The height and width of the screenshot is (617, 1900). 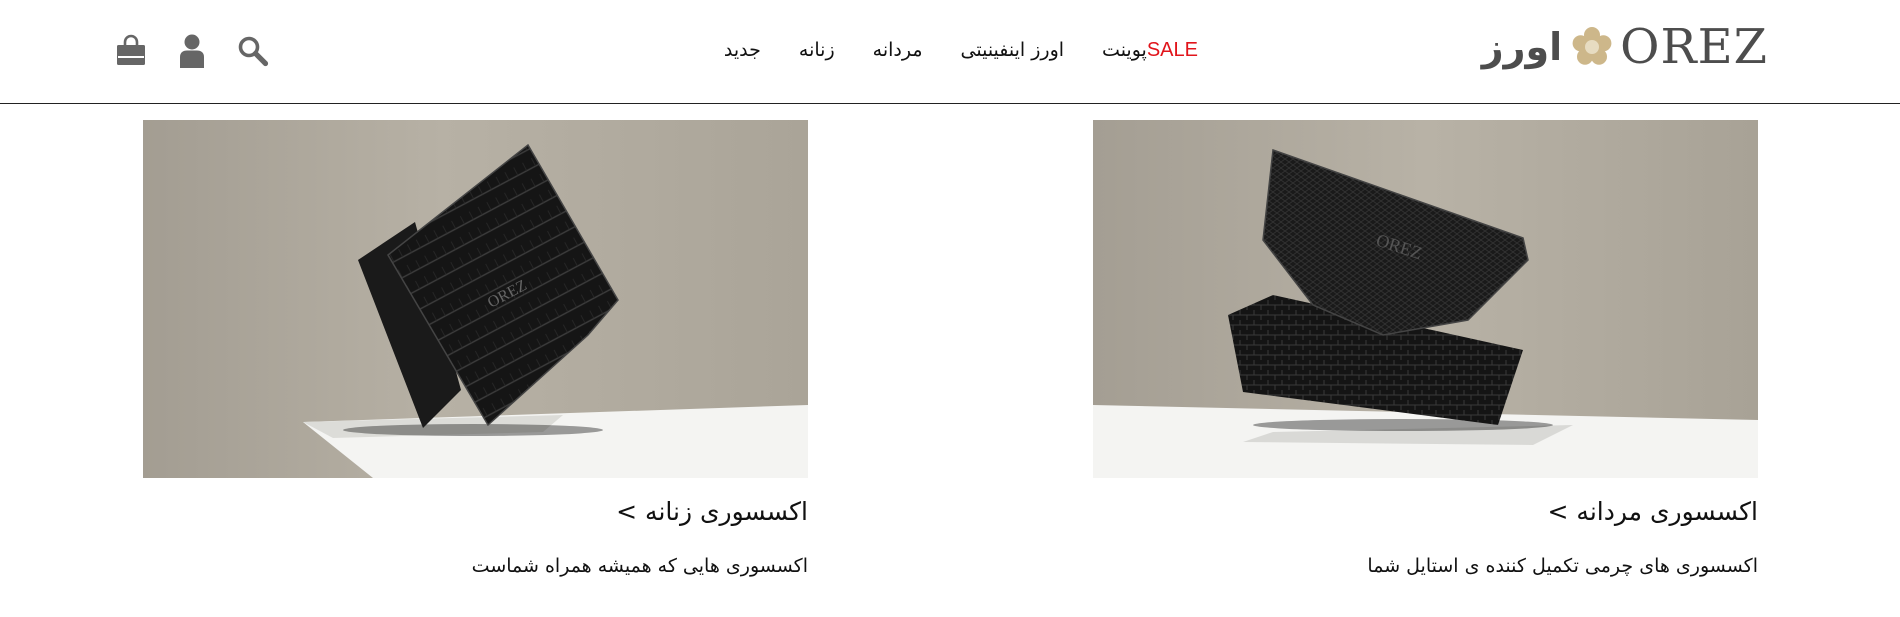 I want to click on brand-logo: اورز OREZ, so click(x=1625, y=47).